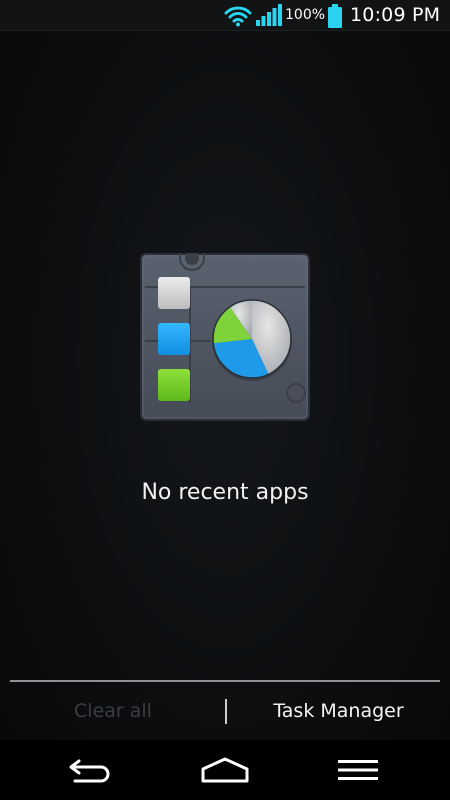  I want to click on menu-icon, so click(358, 770).